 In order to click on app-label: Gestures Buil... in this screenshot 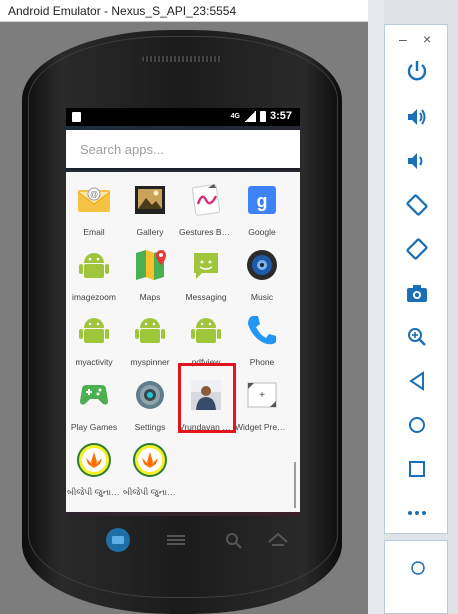, I will do `click(206, 232)`.